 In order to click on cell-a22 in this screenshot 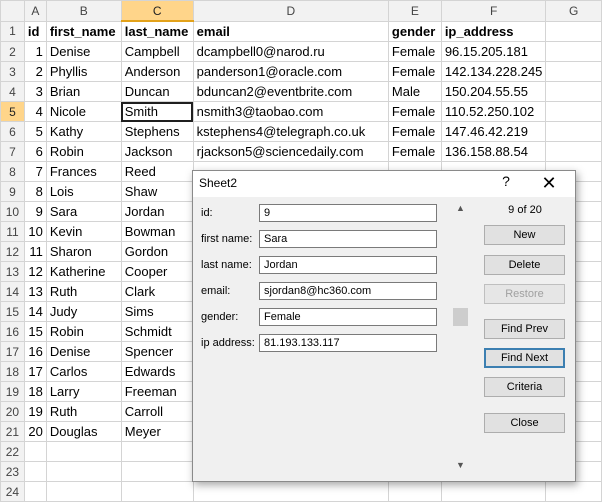, I will do `click(35, 451)`.